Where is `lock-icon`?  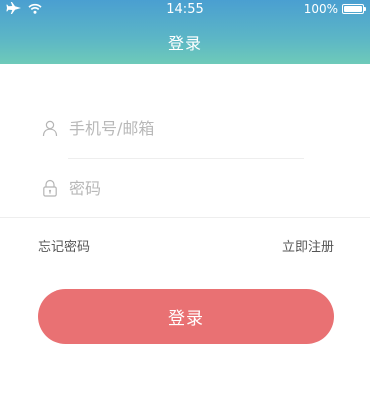 lock-icon is located at coordinates (50, 188).